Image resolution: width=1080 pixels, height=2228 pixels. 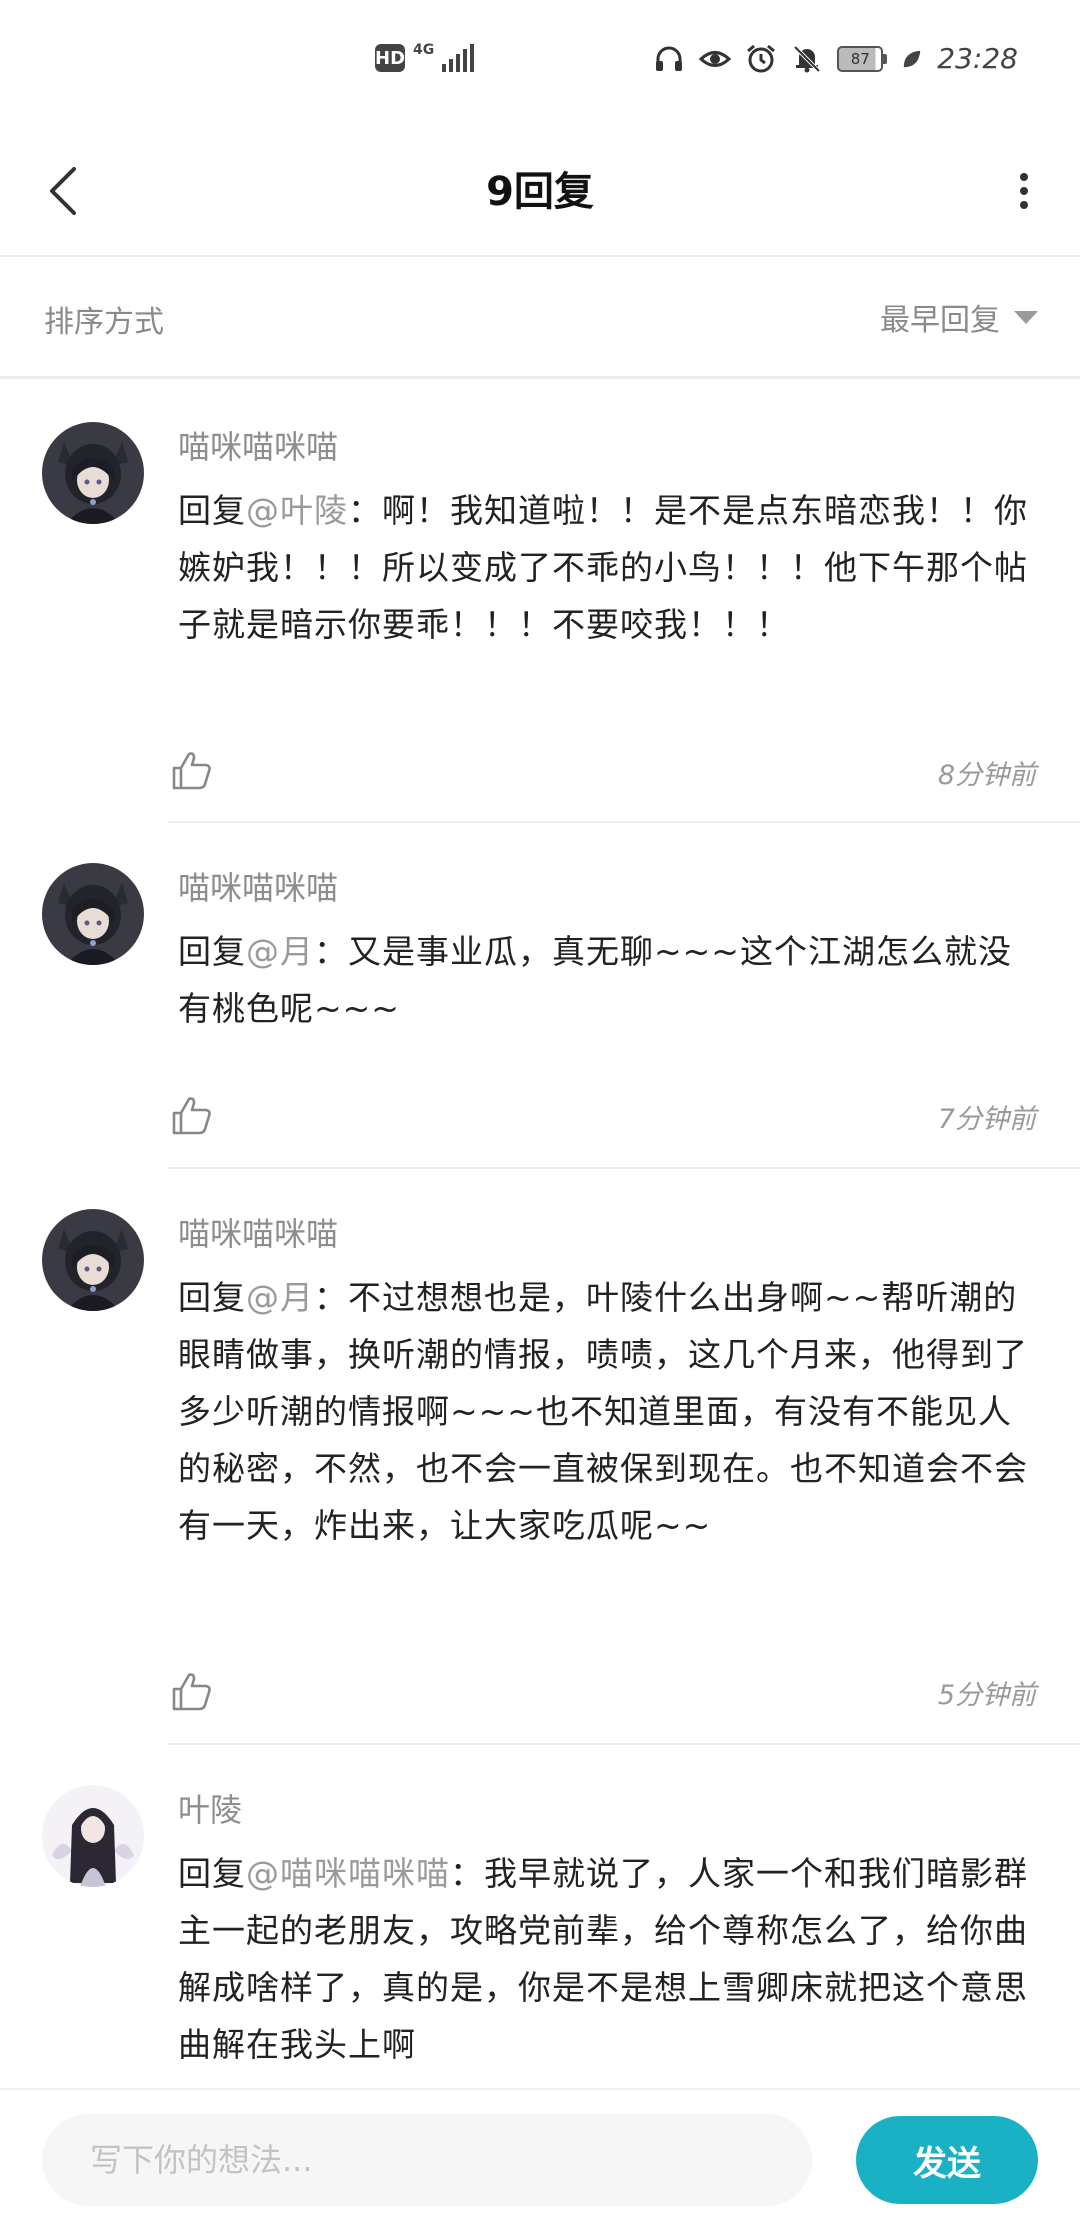 What do you see at coordinates (427, 2160) in the screenshot?
I see `comment-input` at bounding box center [427, 2160].